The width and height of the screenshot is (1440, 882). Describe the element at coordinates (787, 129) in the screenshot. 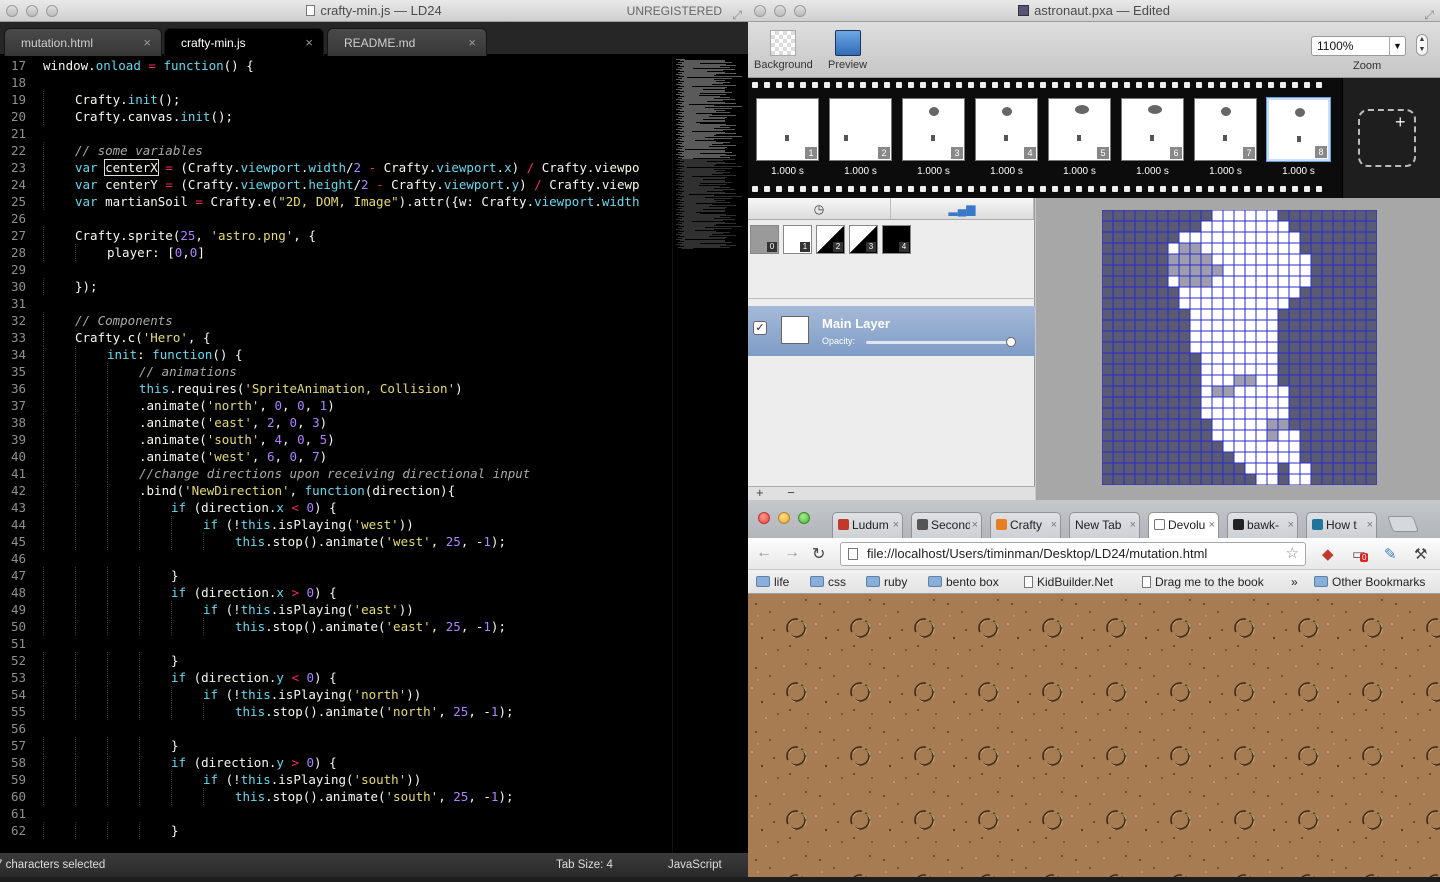

I see `animation-frame: 1` at that location.